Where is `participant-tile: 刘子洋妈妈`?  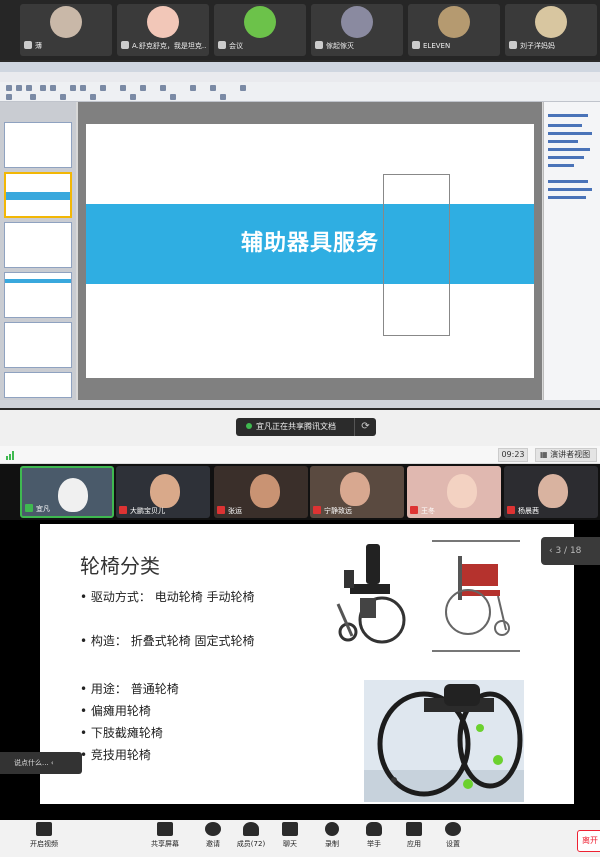
participant-tile: 刘子洋妈妈 is located at coordinates (551, 30).